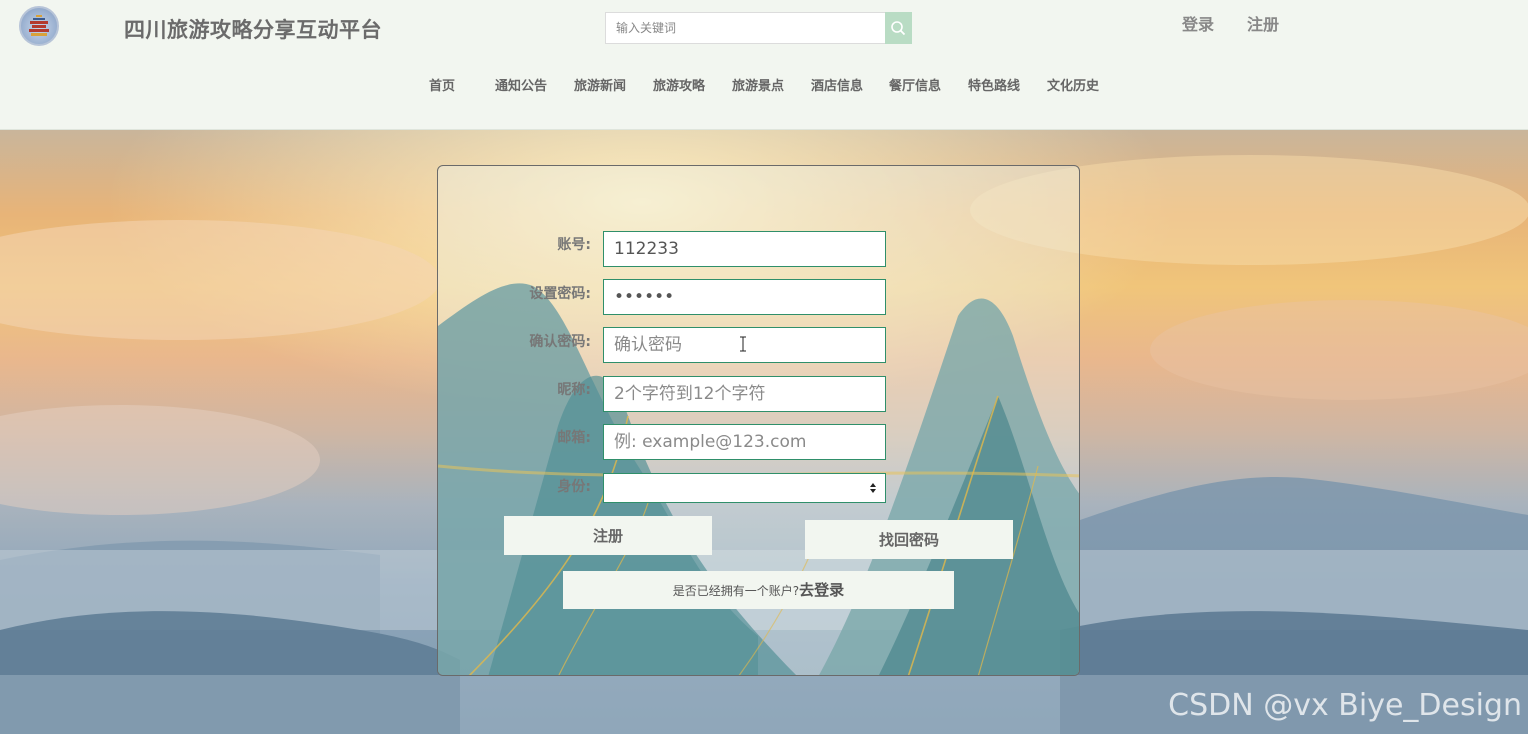 The height and width of the screenshot is (734, 1528). What do you see at coordinates (837, 84) in the screenshot?
I see `nav-item-hotels: 酒店信息` at bounding box center [837, 84].